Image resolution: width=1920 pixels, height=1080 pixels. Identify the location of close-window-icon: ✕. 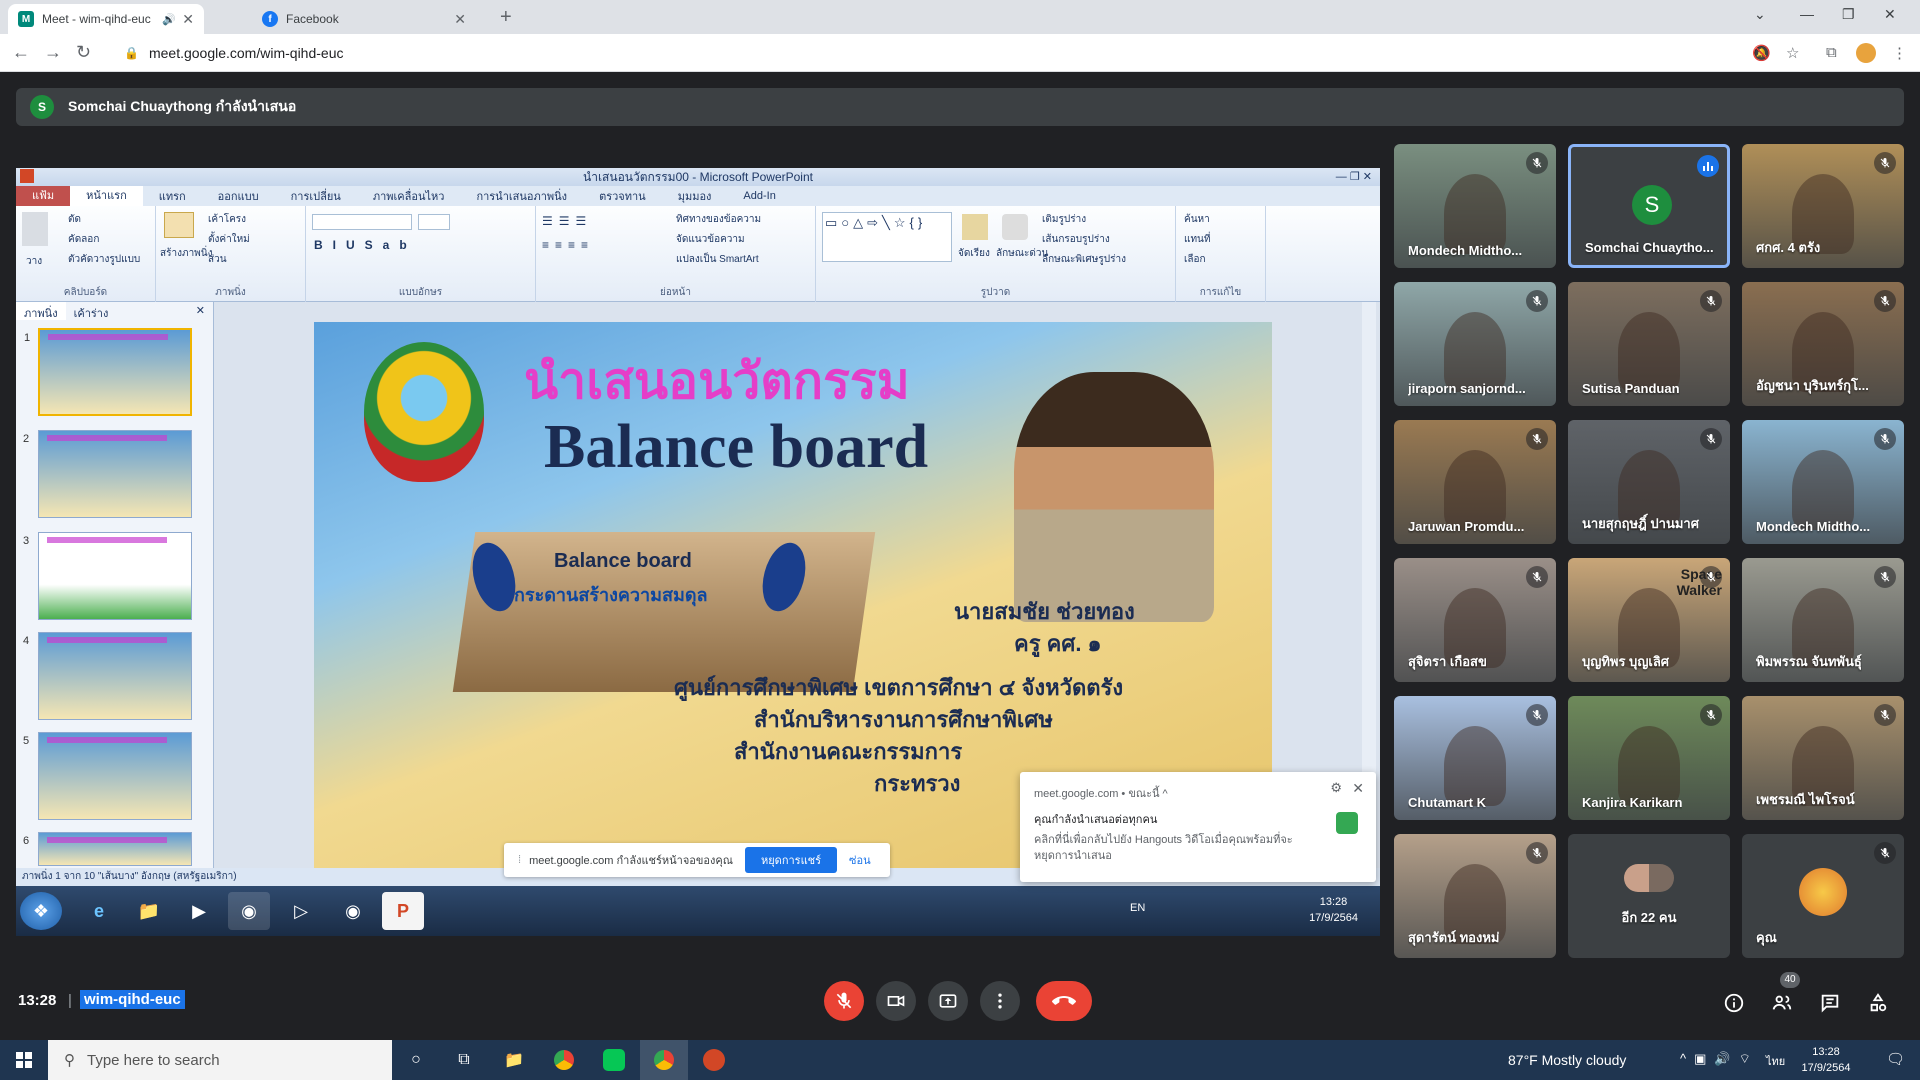
(1890, 14).